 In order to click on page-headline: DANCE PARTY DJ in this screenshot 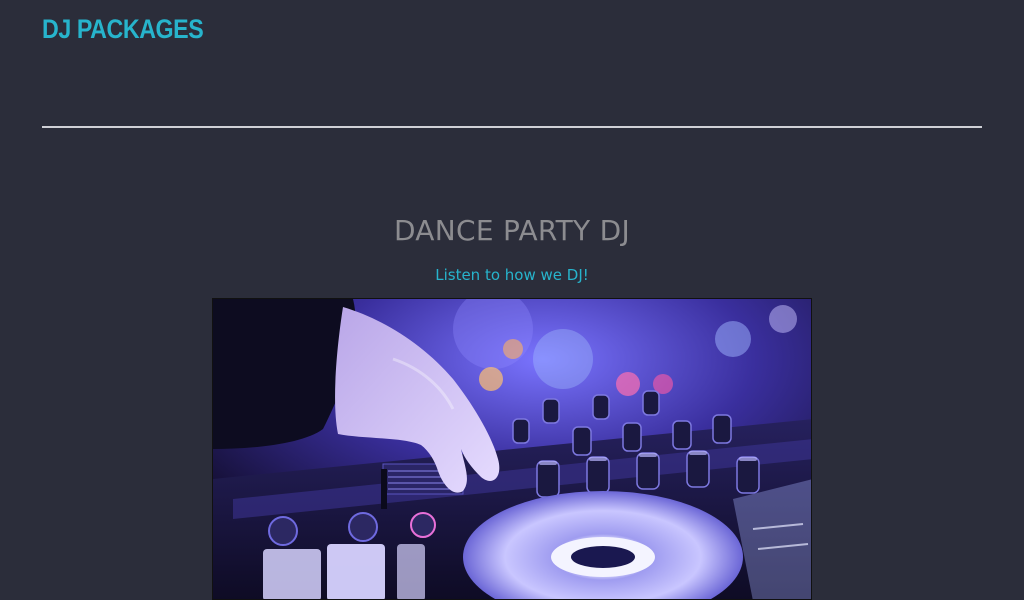, I will do `click(512, 230)`.